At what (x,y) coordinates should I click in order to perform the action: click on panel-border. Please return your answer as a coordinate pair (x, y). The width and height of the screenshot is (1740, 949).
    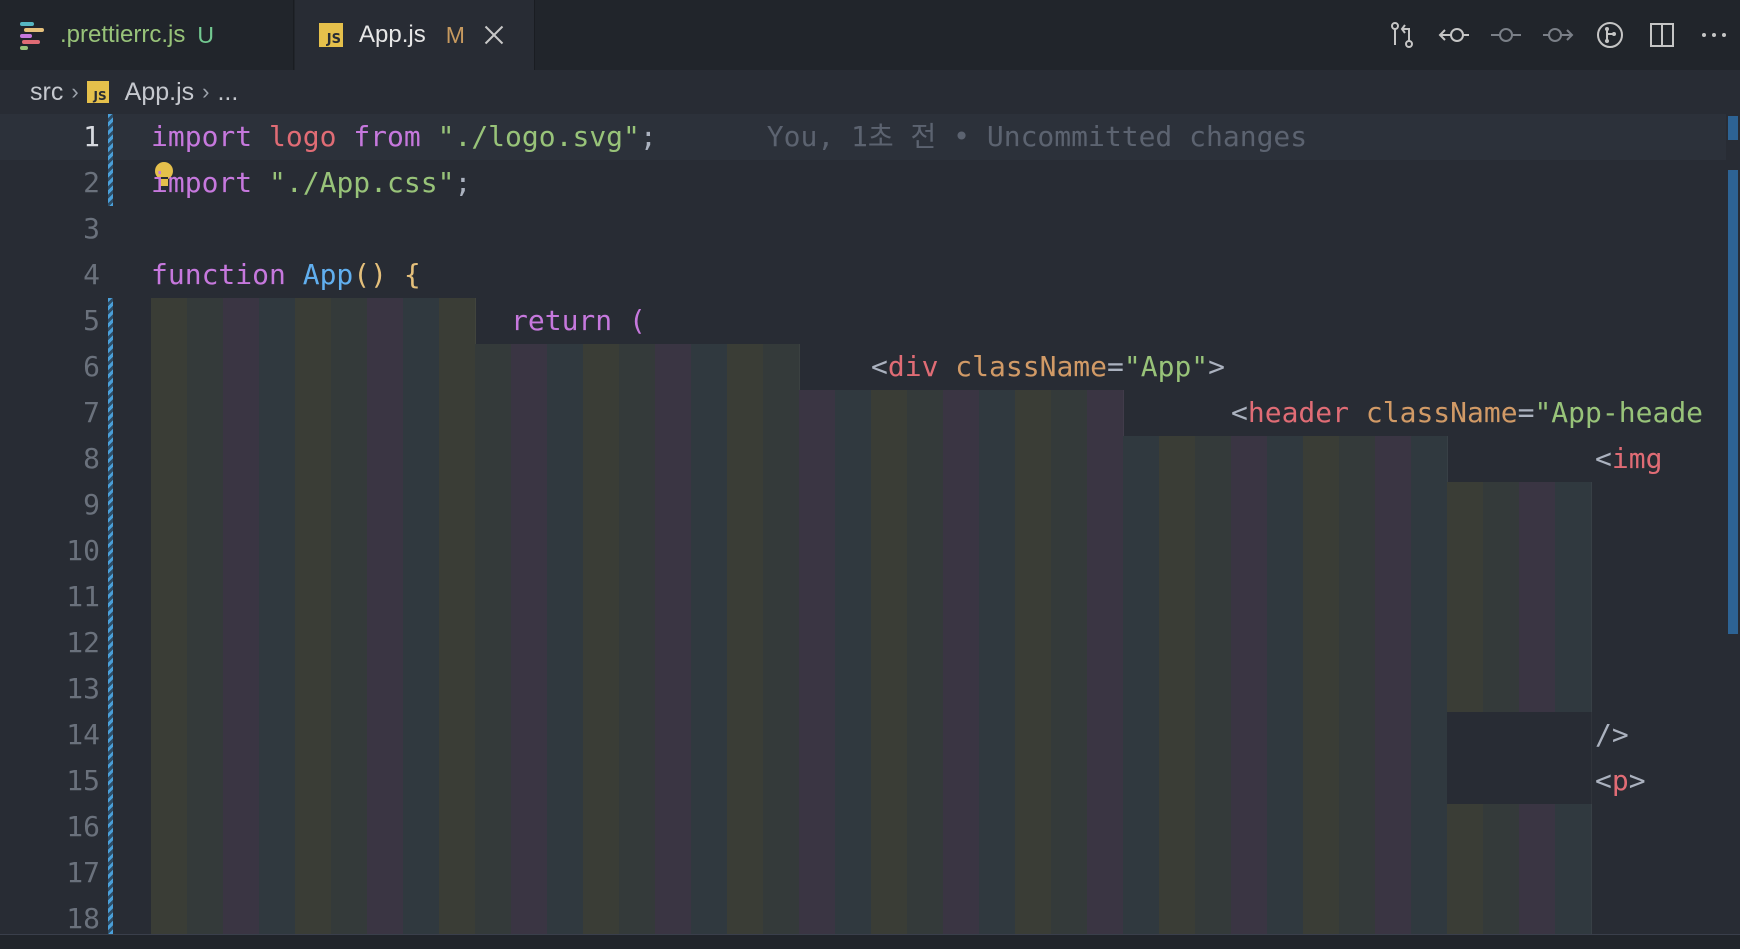
    Looking at the image, I should click on (870, 941).